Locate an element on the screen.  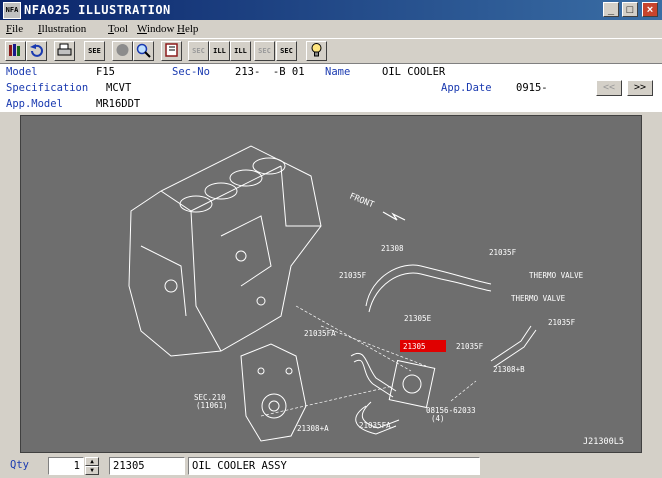
book-icon is located at coordinates (171, 50).